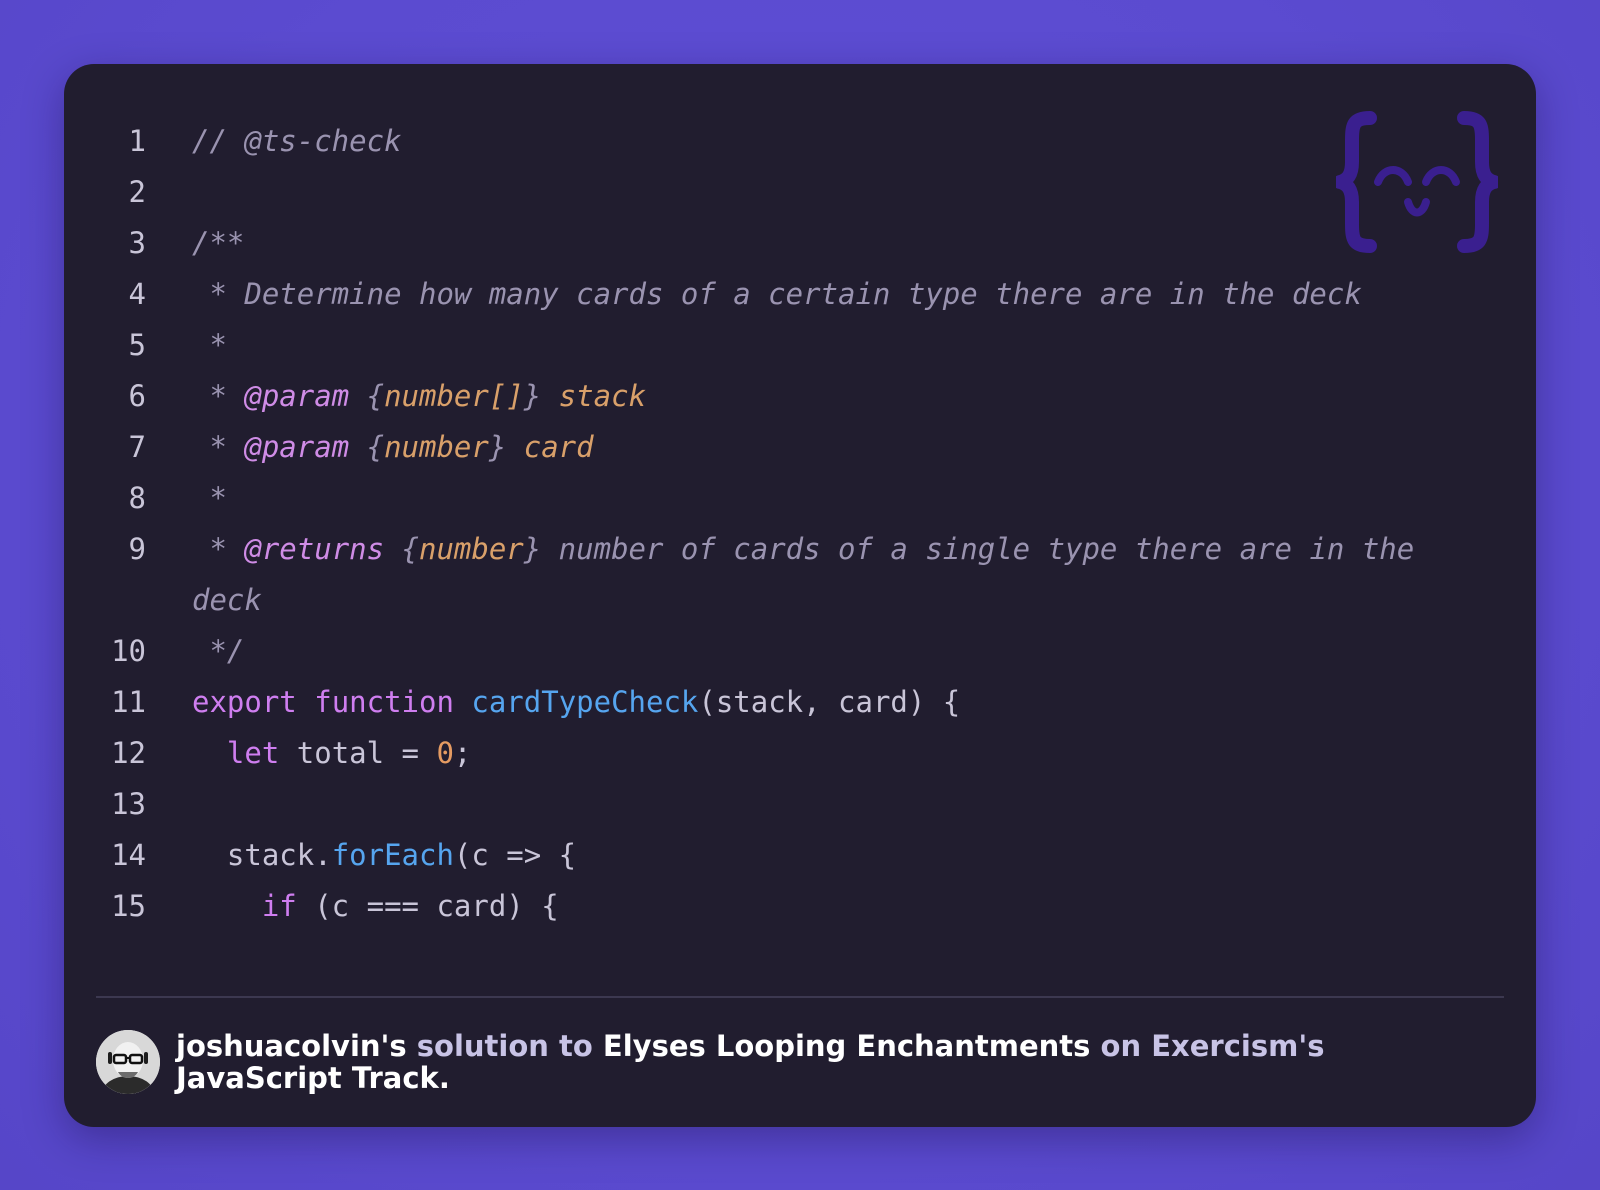  I want to click on line-source: /**, so click(827, 243).